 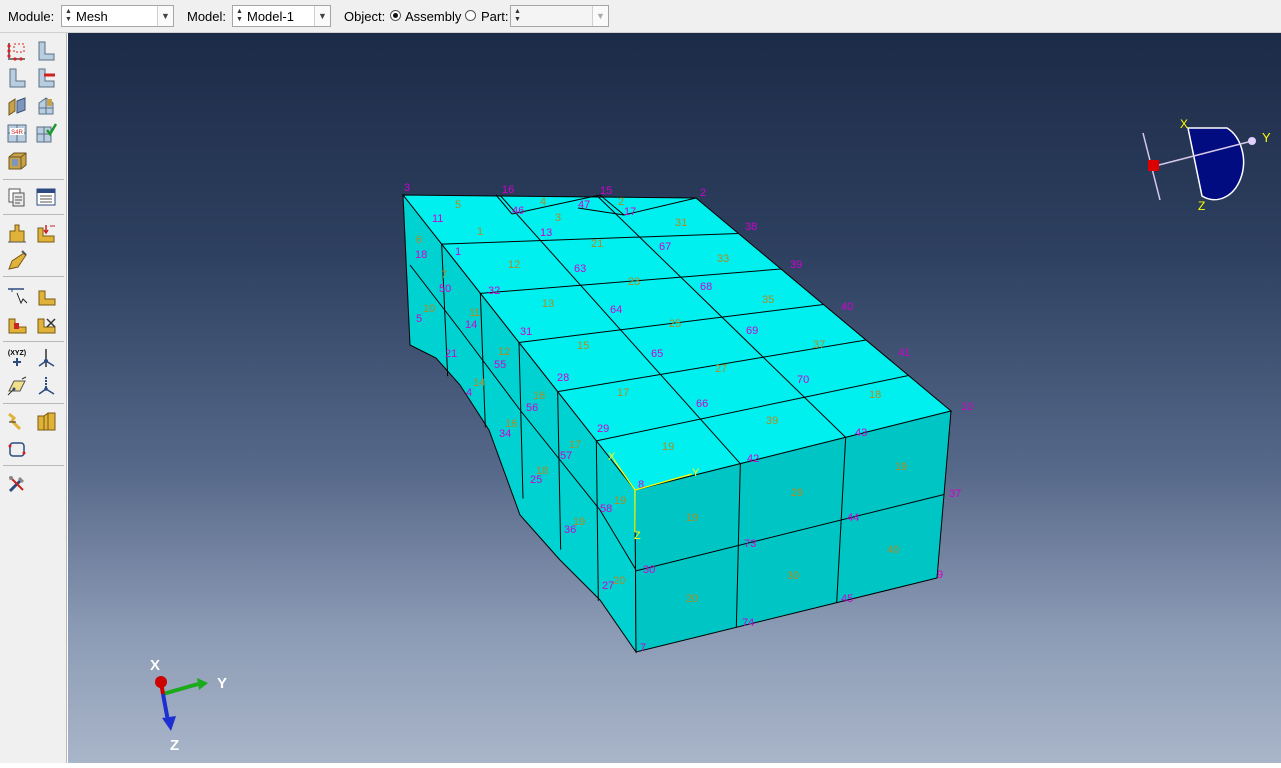 I want to click on view-compass: X Y Z, so click(x=1206, y=165).